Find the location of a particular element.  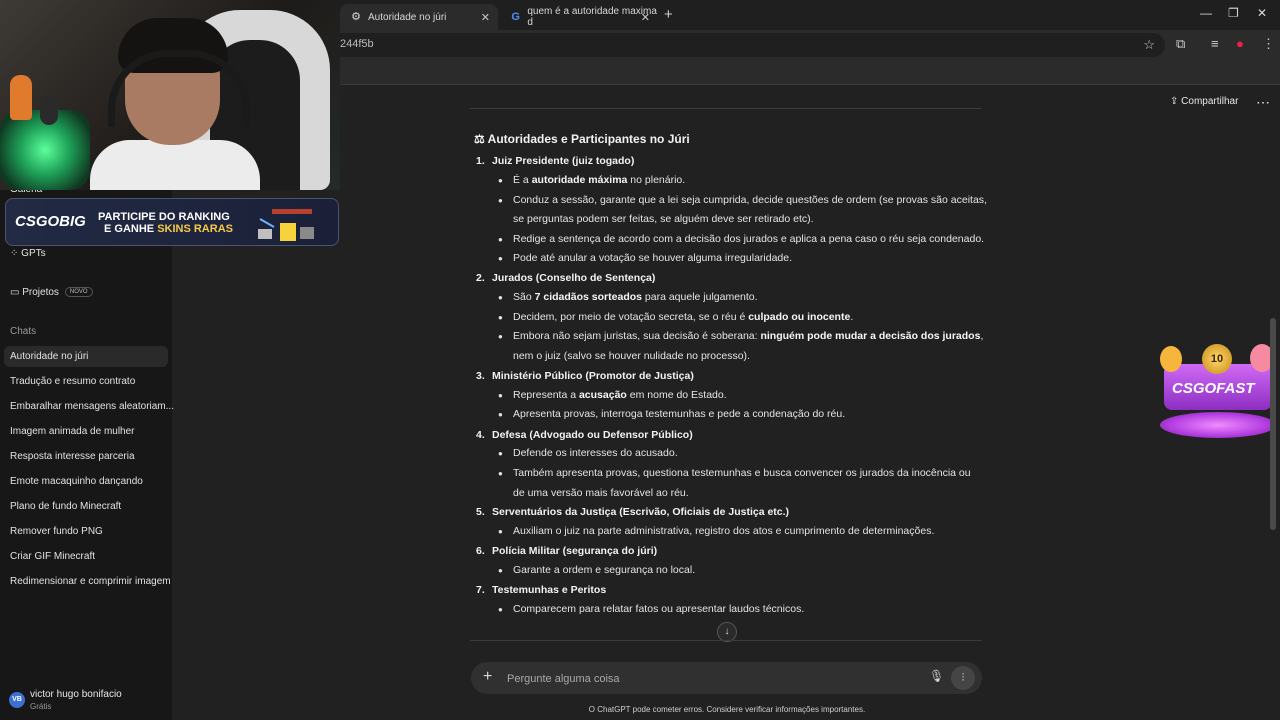

scrollbar is located at coordinates (1273, 424).